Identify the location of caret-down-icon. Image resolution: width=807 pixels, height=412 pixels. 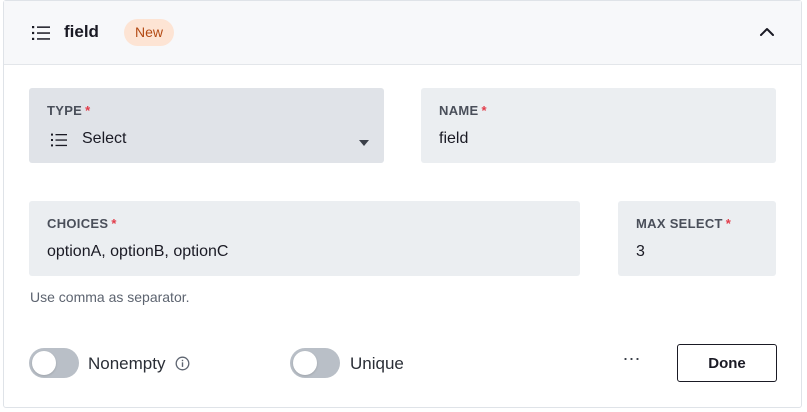
(364, 143).